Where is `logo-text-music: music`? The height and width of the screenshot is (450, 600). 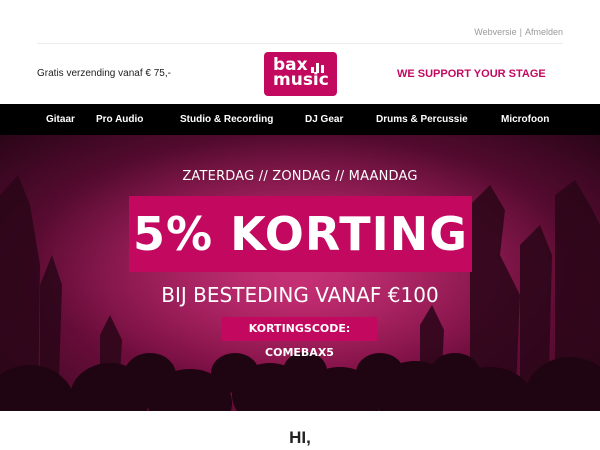
logo-text-music: music is located at coordinates (301, 80).